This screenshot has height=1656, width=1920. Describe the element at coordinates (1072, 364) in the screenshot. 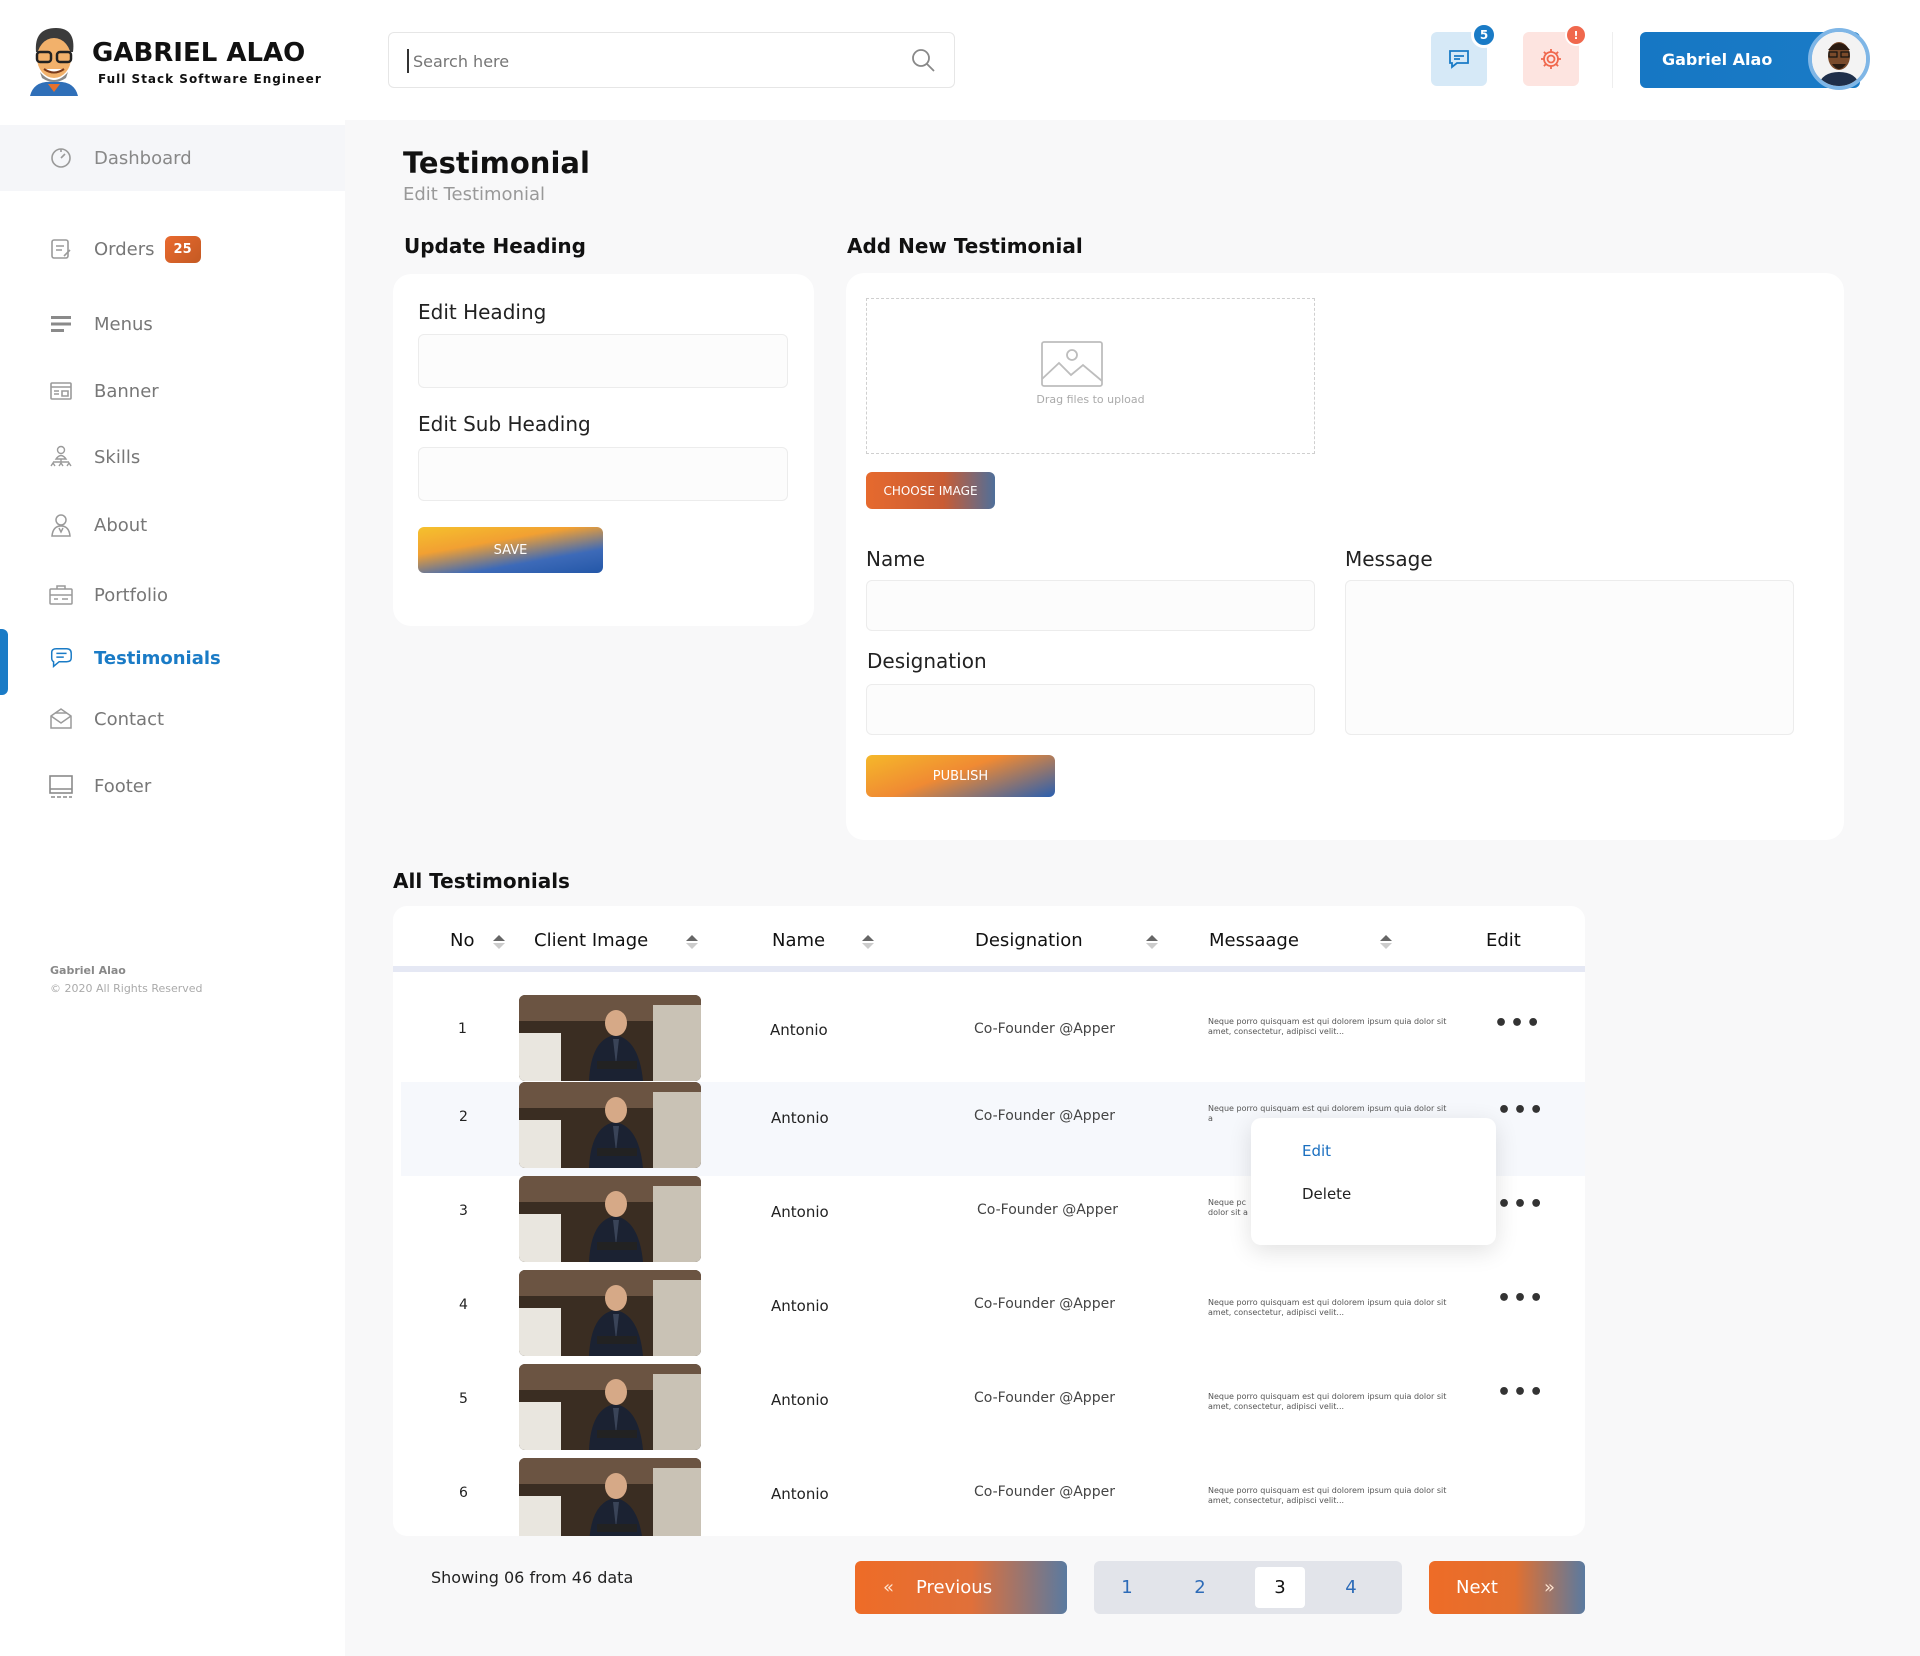

I see `image-placeholder-icon` at that location.